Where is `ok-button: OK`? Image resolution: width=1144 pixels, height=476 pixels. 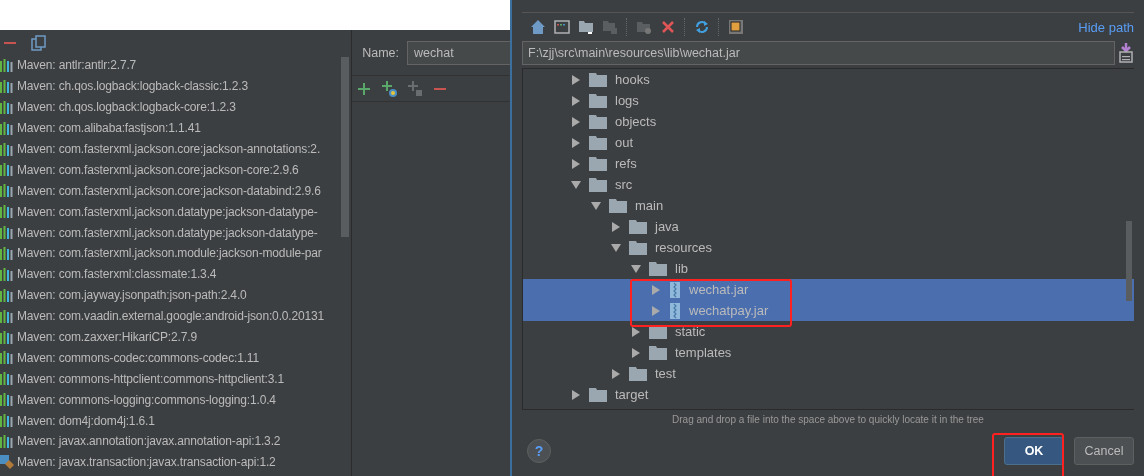
ok-button: OK is located at coordinates (1034, 451).